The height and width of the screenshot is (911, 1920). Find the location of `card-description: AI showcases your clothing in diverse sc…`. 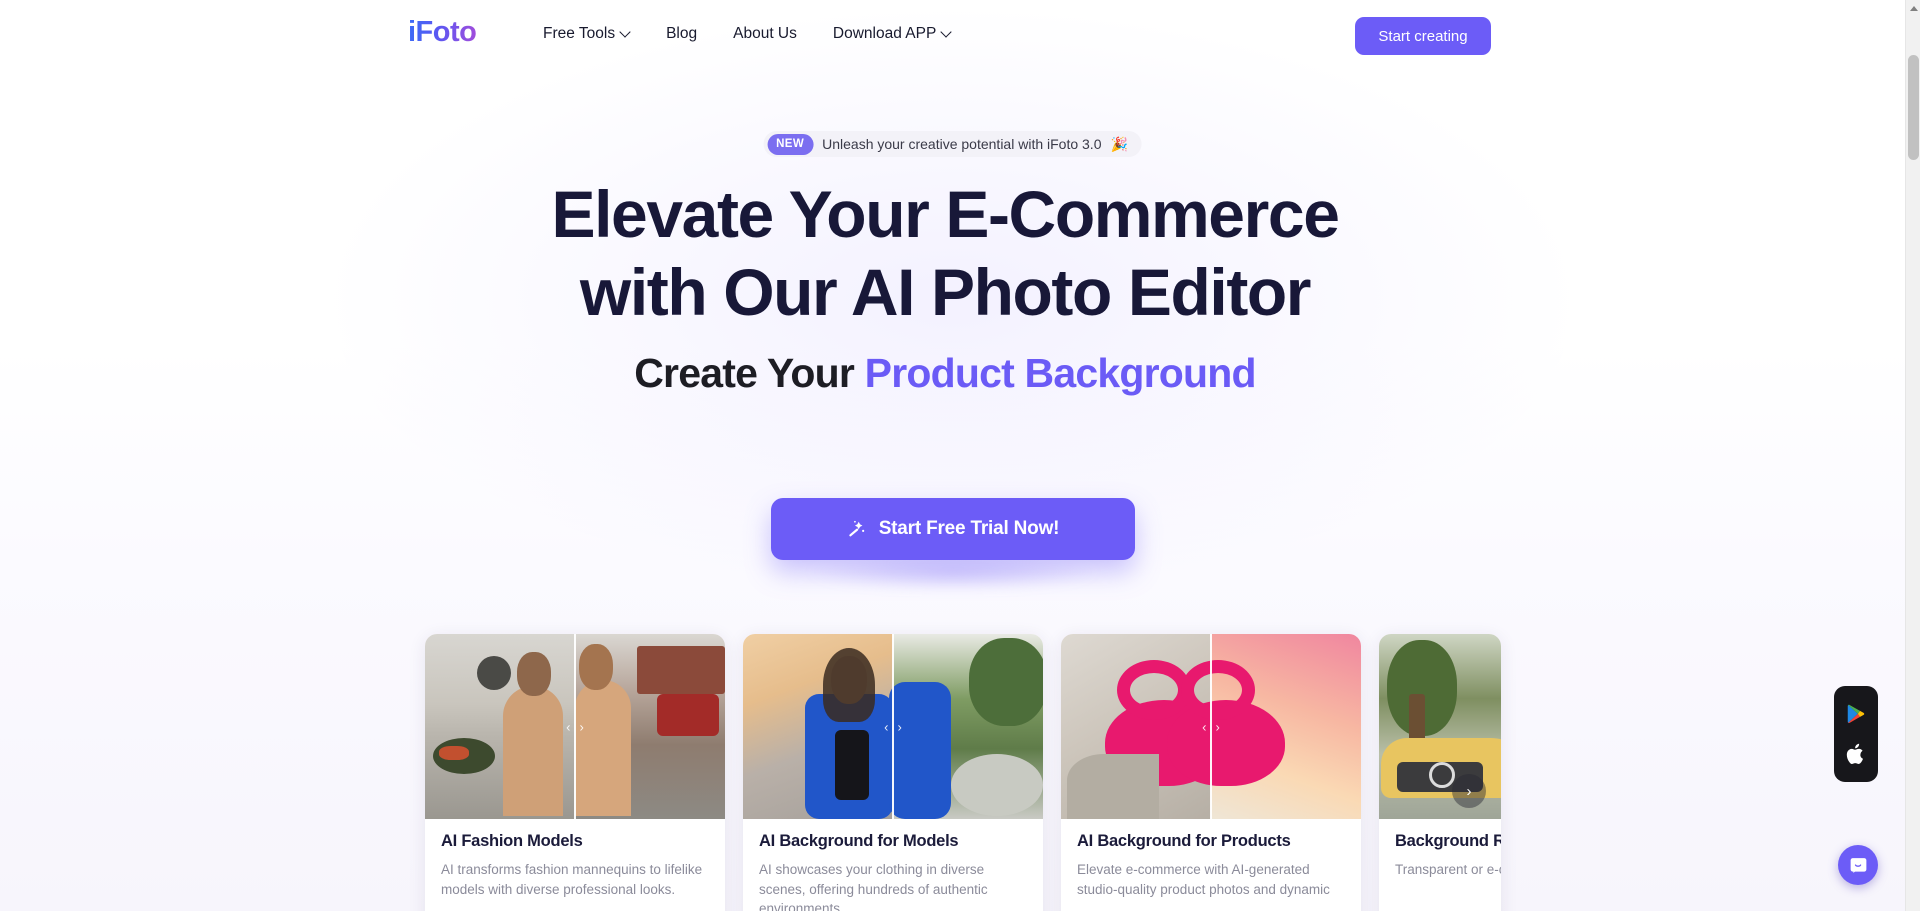

card-description: AI showcases your clothing in diverse sc… is located at coordinates (873, 886).